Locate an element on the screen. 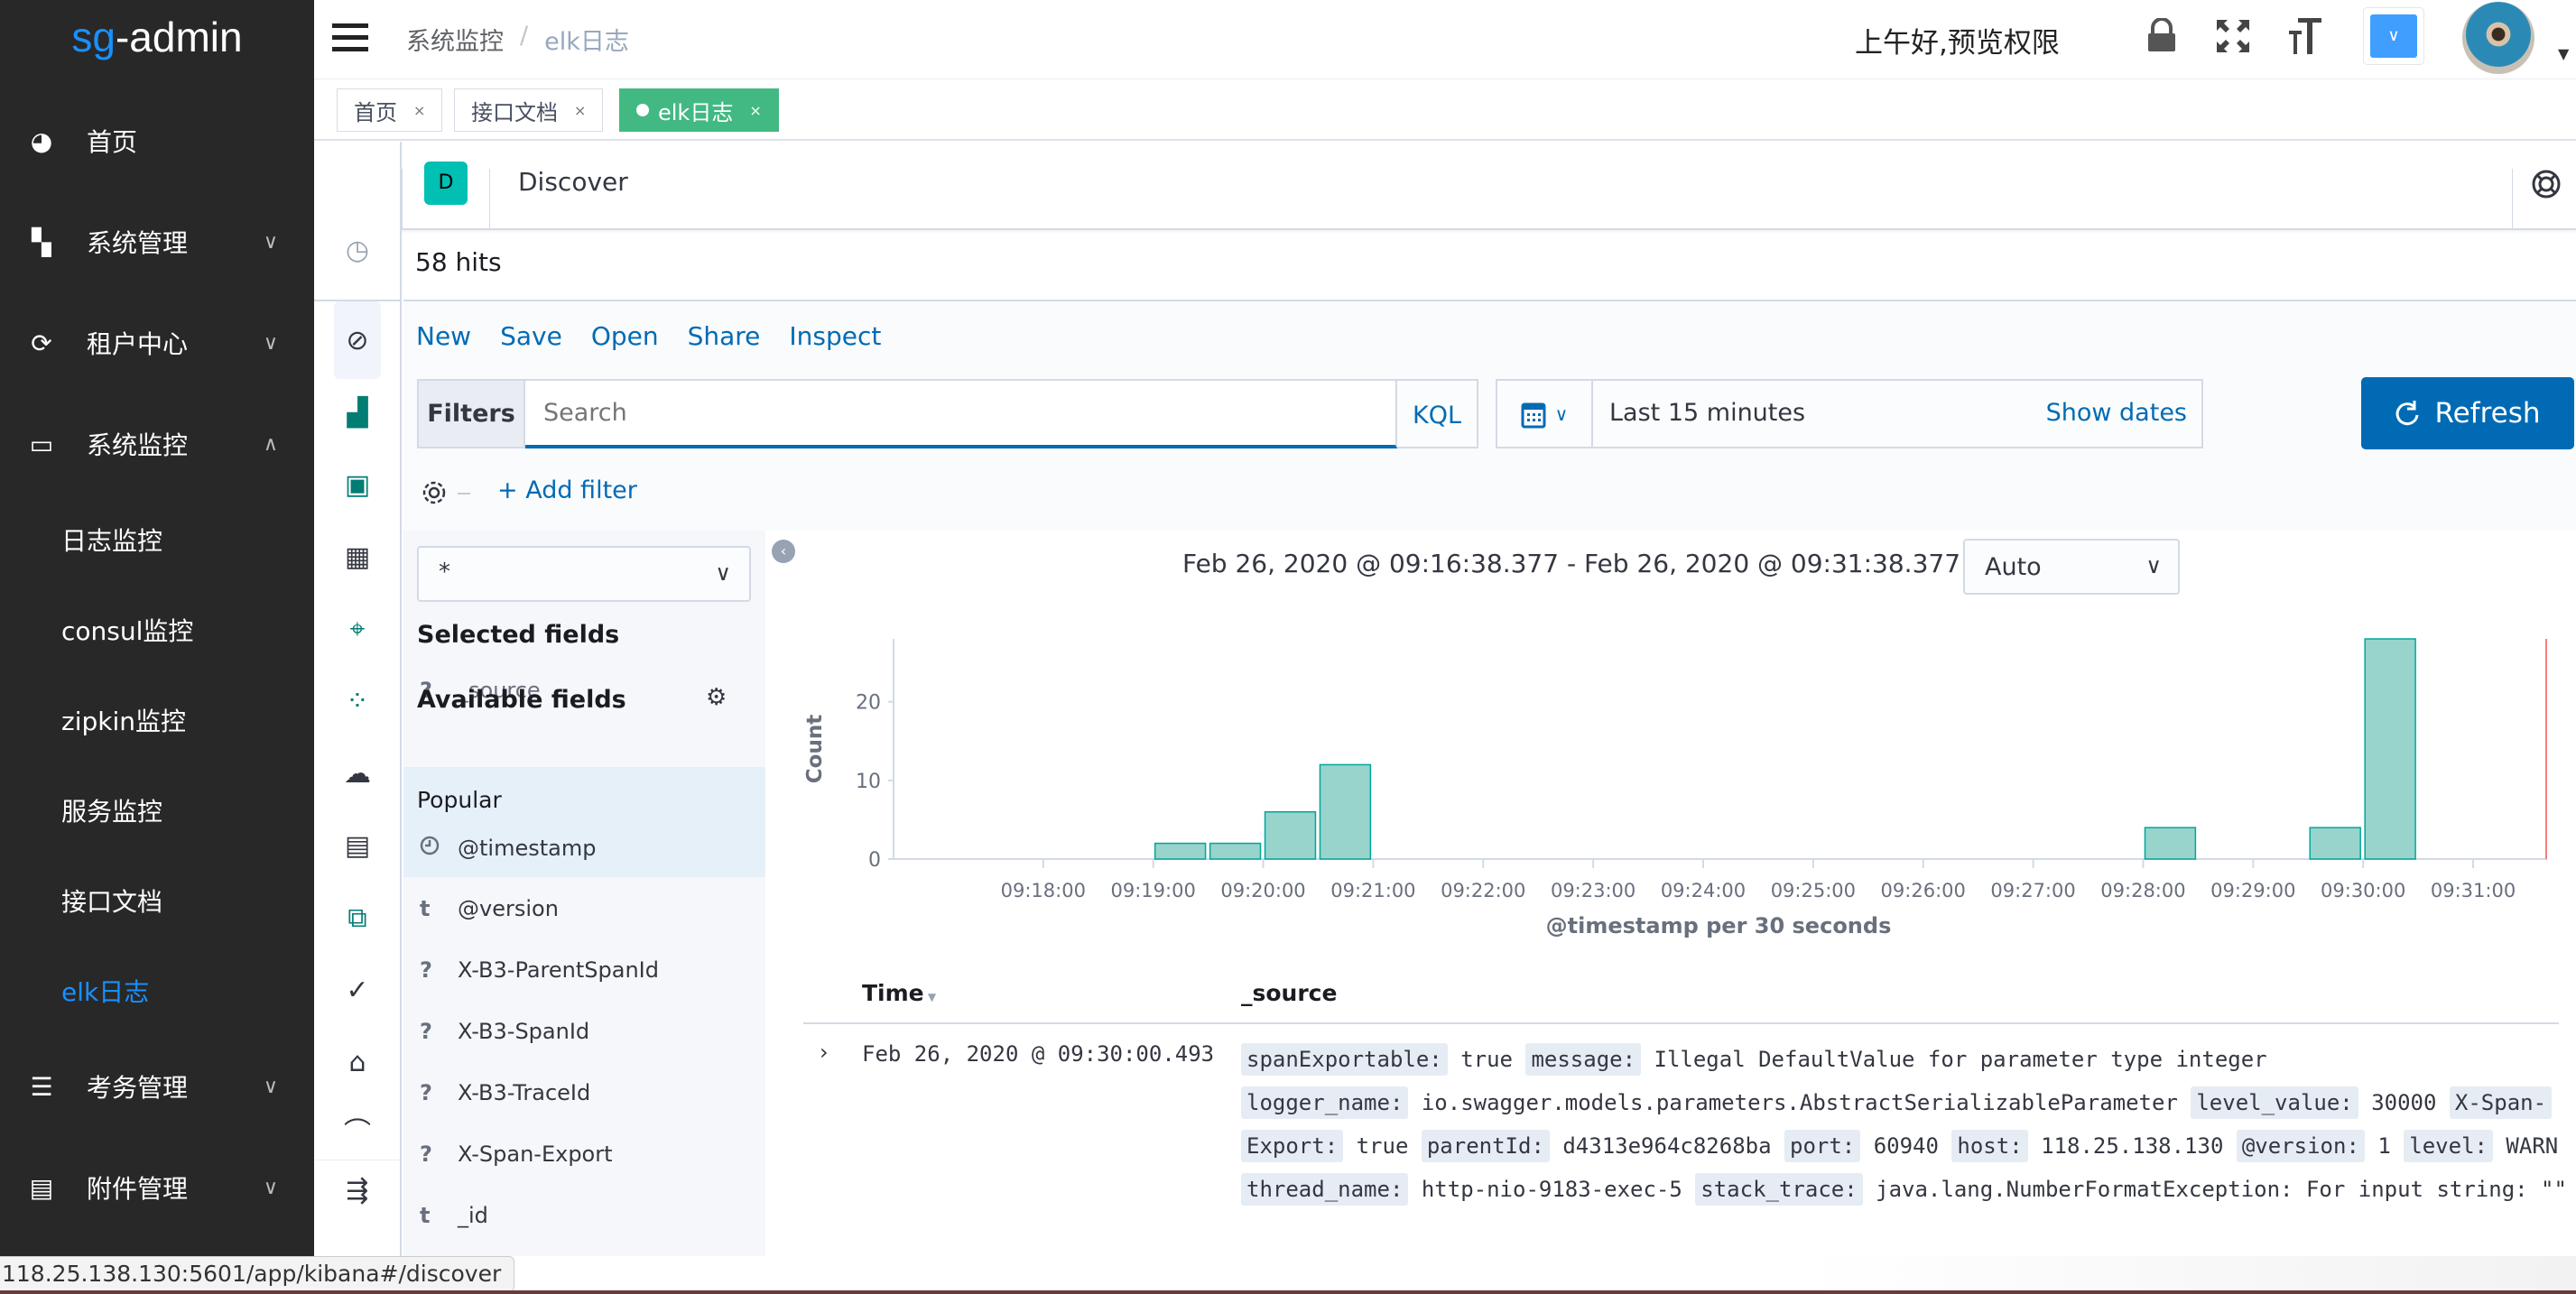 Image resolution: width=2576 pixels, height=1294 pixels. devtools-icon: ⌒ is located at coordinates (357, 1129).